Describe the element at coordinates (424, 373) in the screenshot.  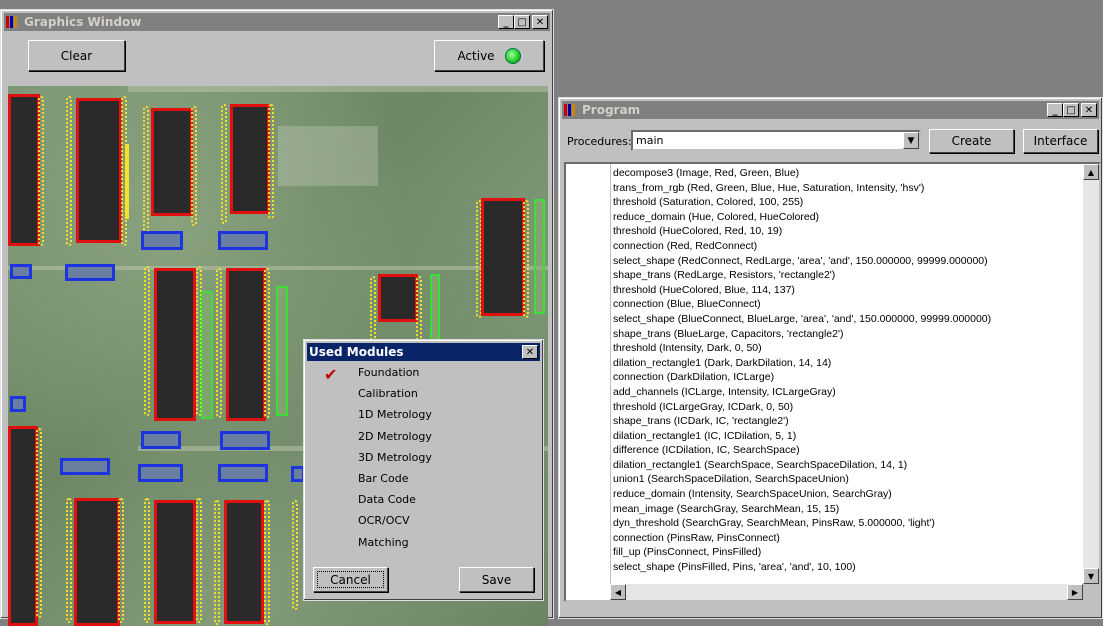
I see `module-item: ✔ Foundation` at that location.